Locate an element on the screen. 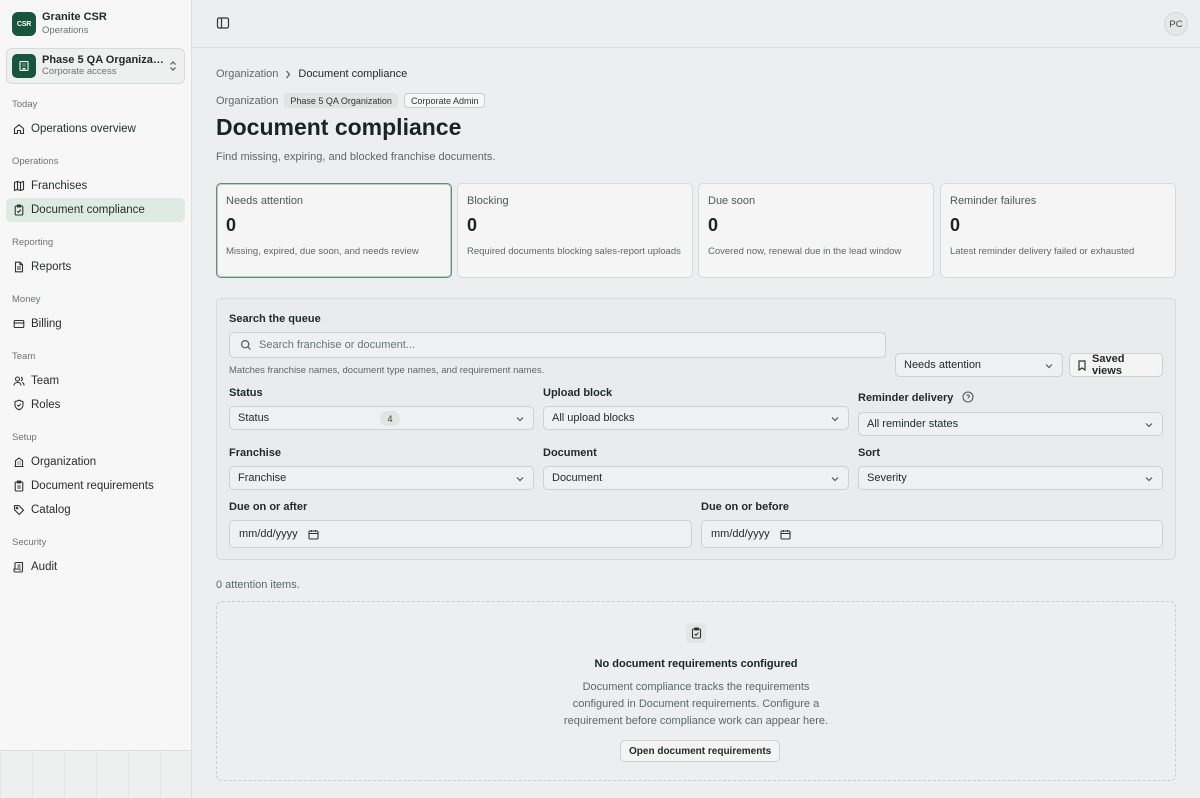  document-label: Document is located at coordinates (570, 453).